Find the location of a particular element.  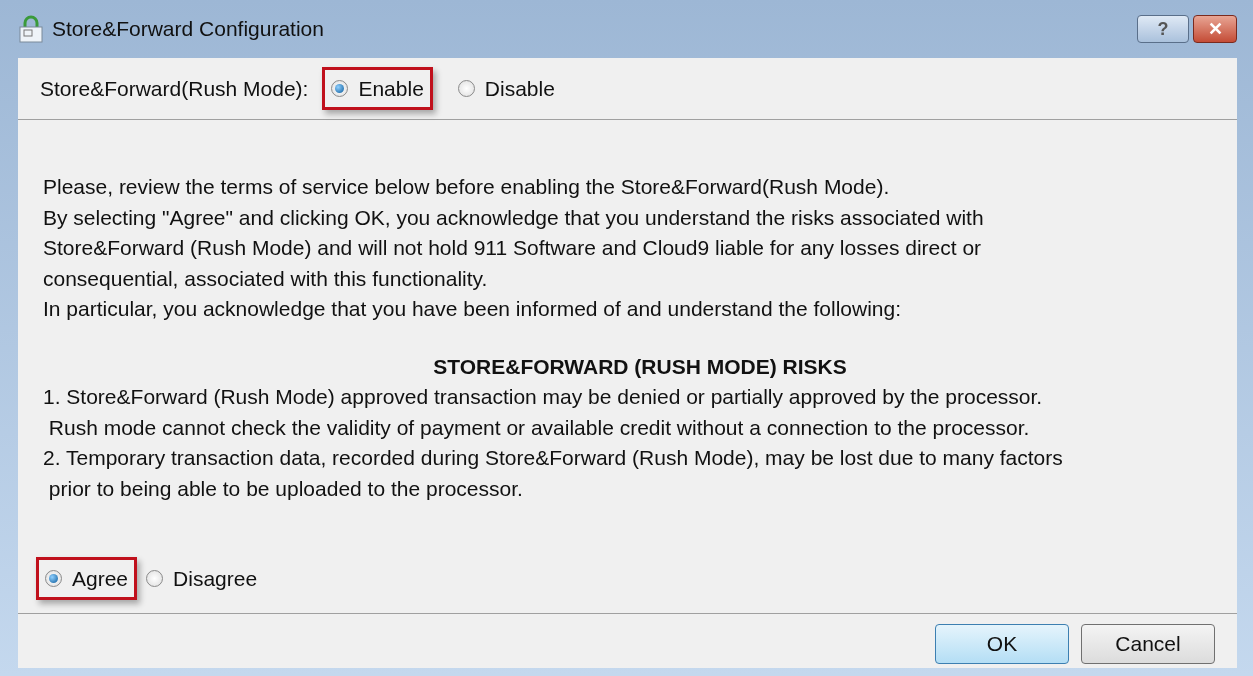

help-button: ? is located at coordinates (1163, 29).